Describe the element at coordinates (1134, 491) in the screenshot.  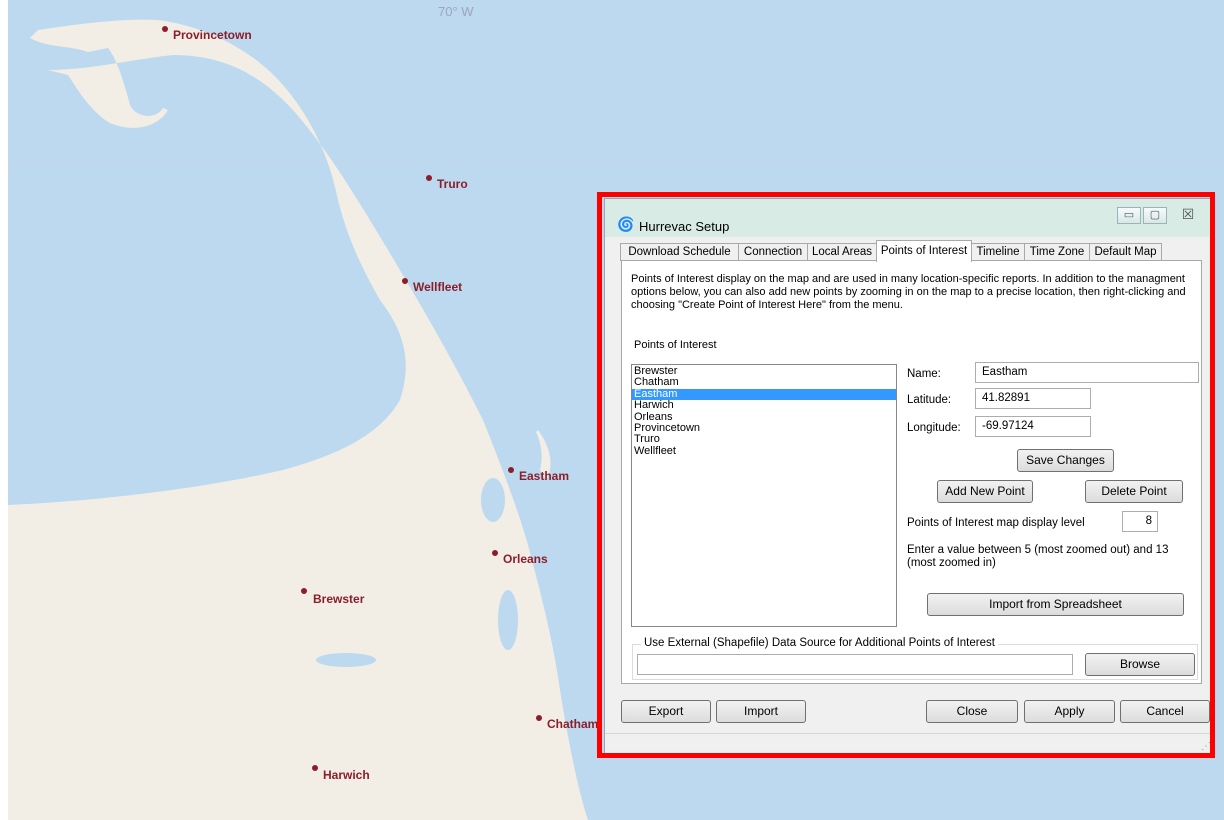
I see `delete-point-button: Delete Point` at that location.